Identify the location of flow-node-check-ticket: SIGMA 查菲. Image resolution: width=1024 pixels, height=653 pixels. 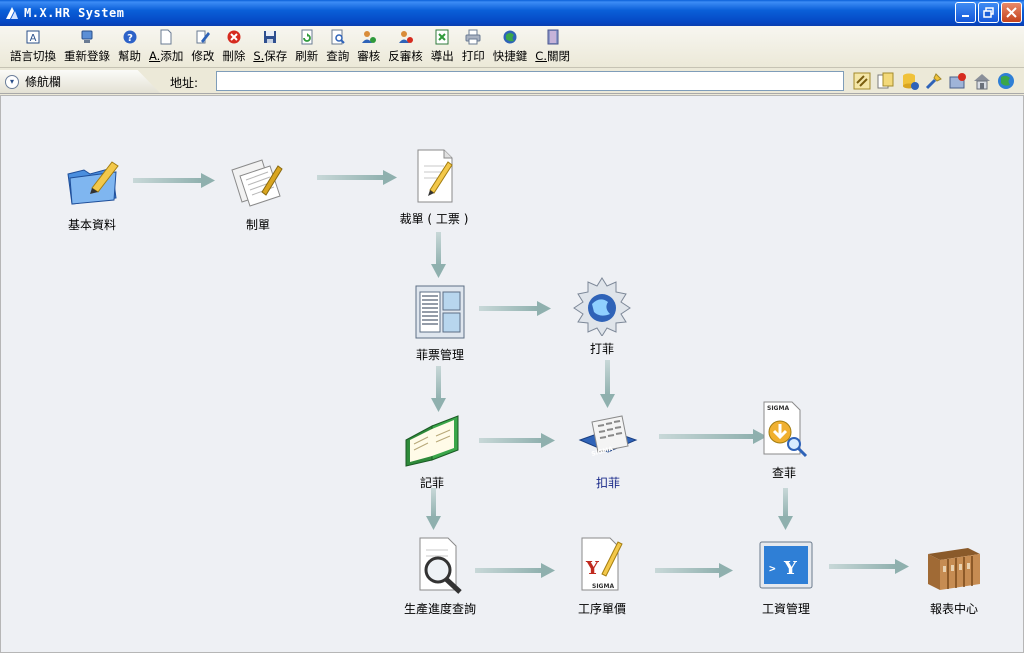
(784, 440).